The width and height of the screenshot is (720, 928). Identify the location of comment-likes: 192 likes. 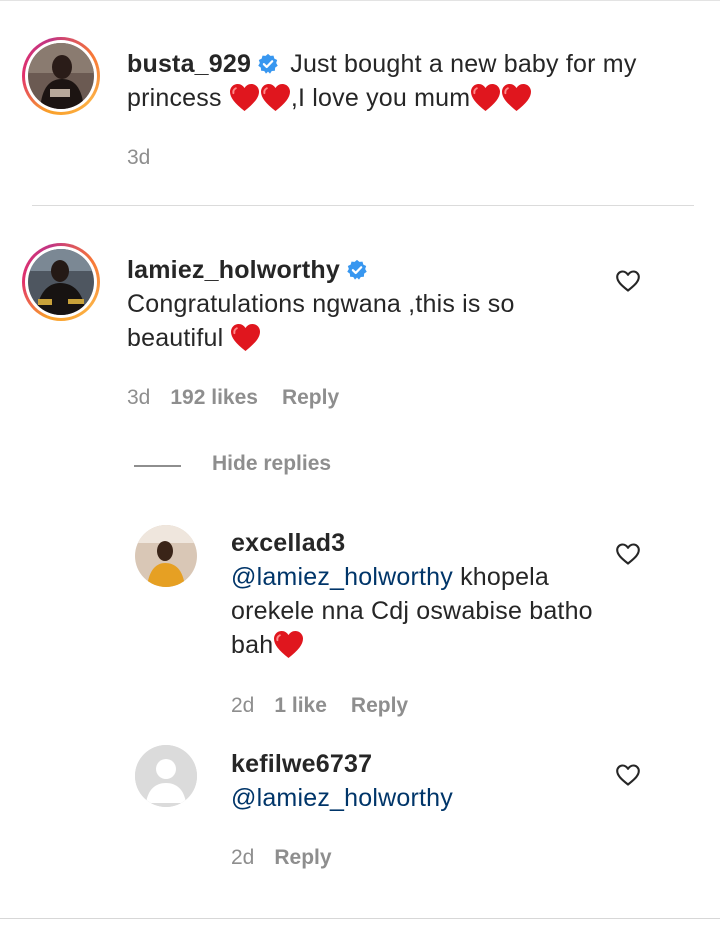
(214, 397).